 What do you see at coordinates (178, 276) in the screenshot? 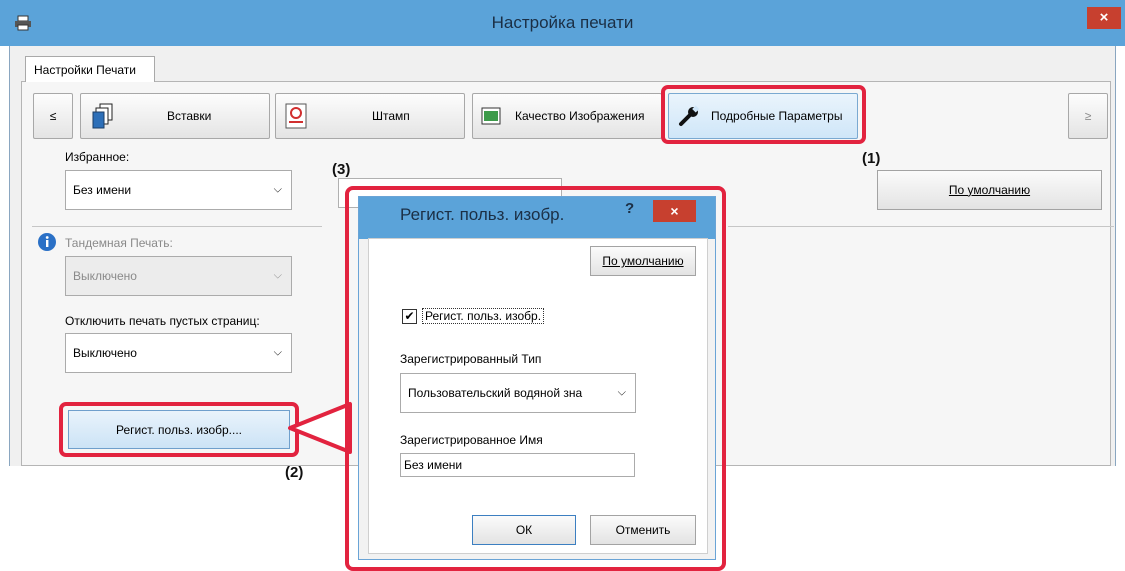
I see `tandem-select: Выключено ⌵` at bounding box center [178, 276].